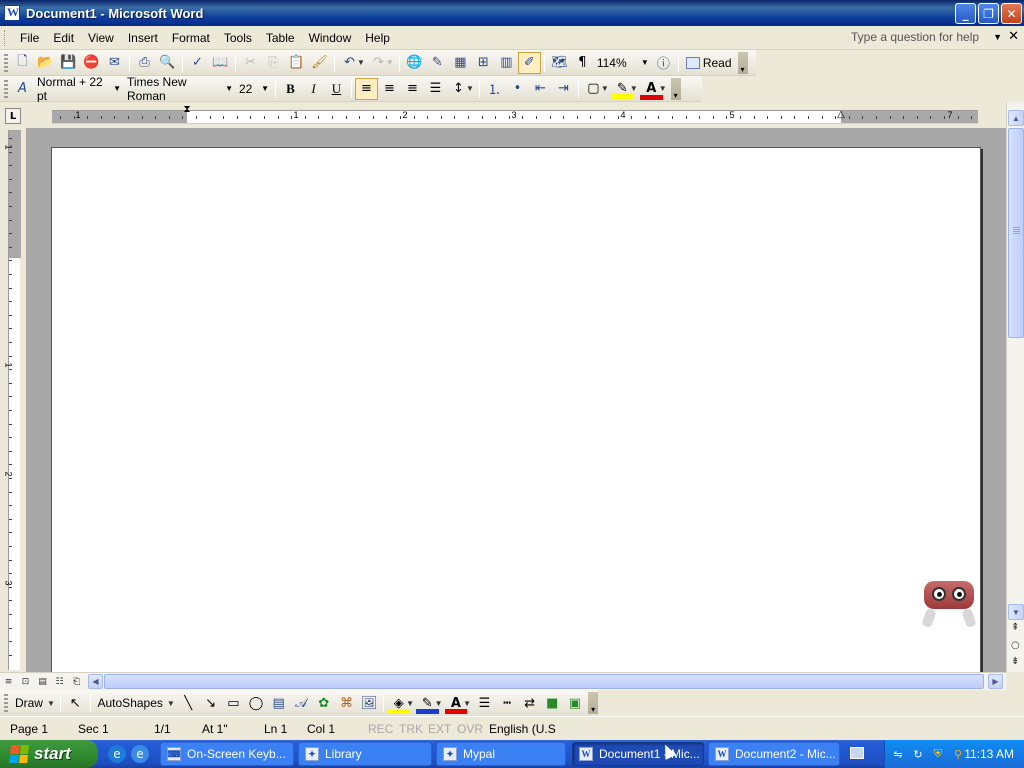 The image size is (1024, 768). What do you see at coordinates (273, 63) in the screenshot?
I see `copy-icon: ⎘` at bounding box center [273, 63].